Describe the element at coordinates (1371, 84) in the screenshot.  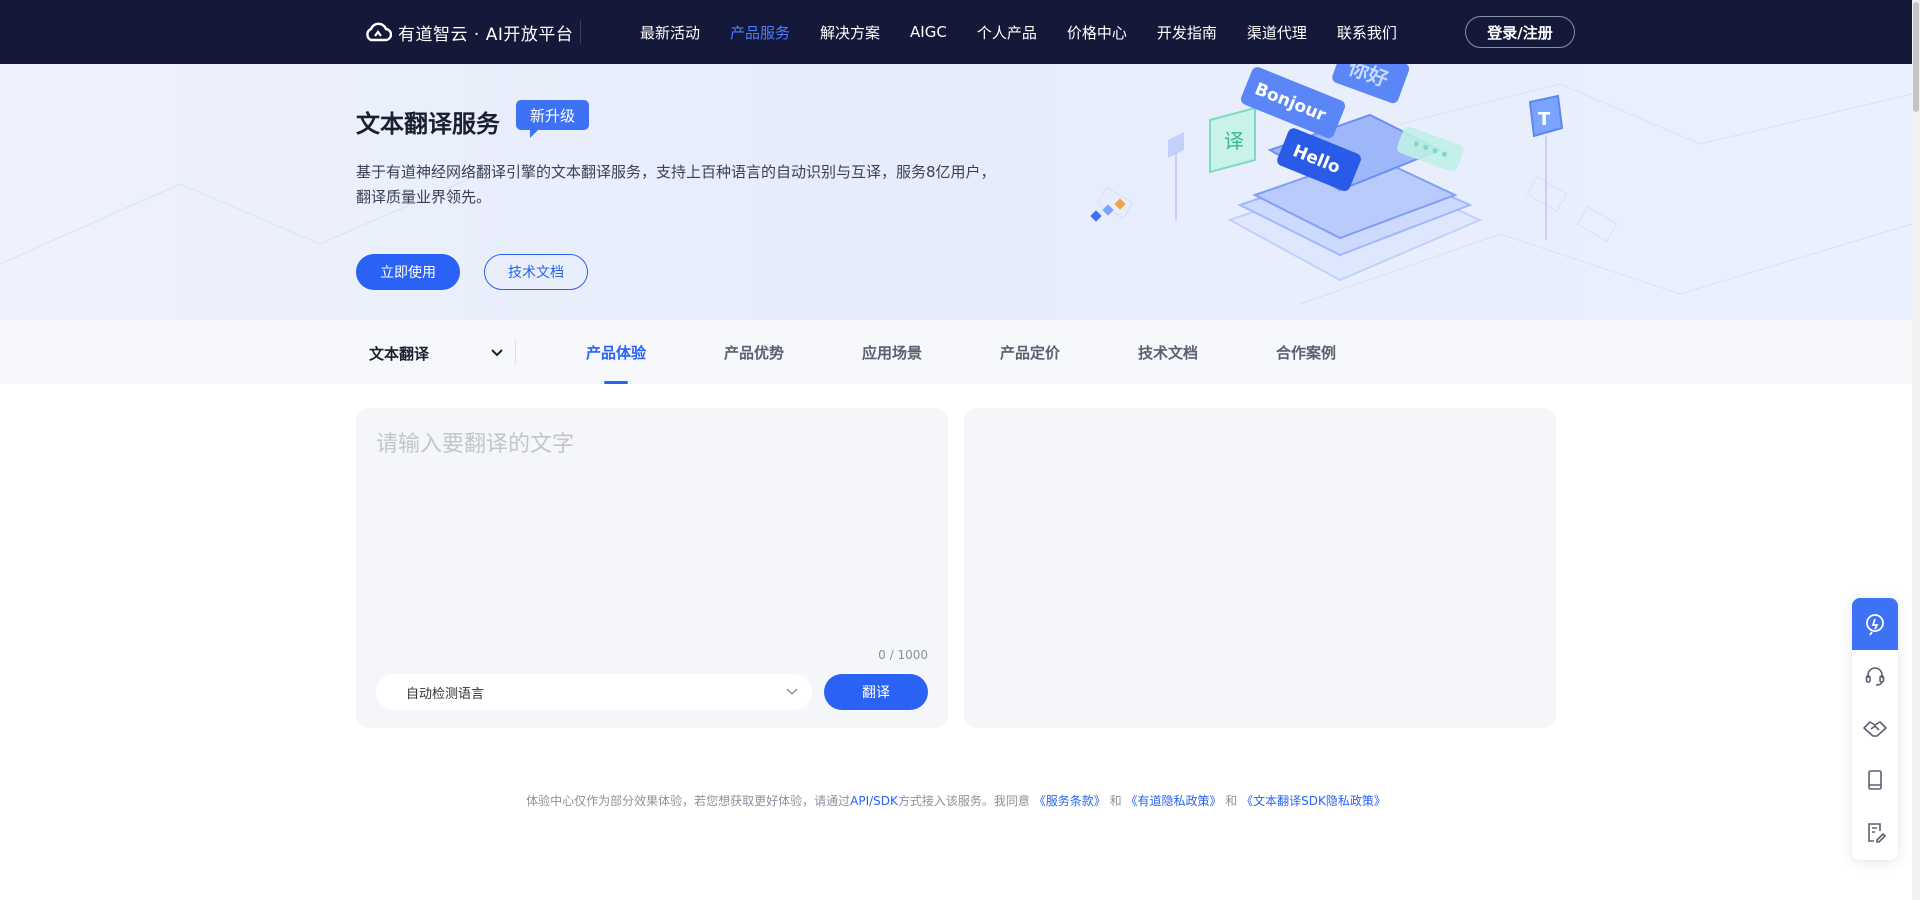
I see `nihao-bubble: 你好` at that location.